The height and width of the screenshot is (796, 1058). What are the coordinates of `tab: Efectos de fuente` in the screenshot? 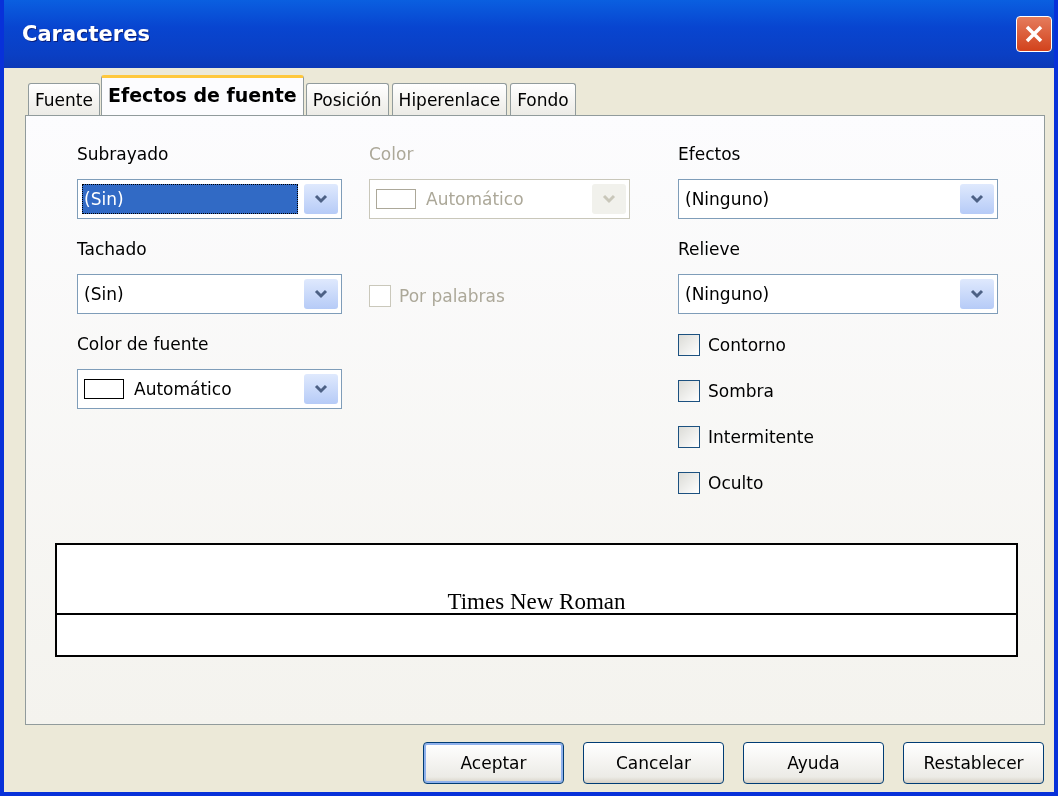 It's located at (202, 95).